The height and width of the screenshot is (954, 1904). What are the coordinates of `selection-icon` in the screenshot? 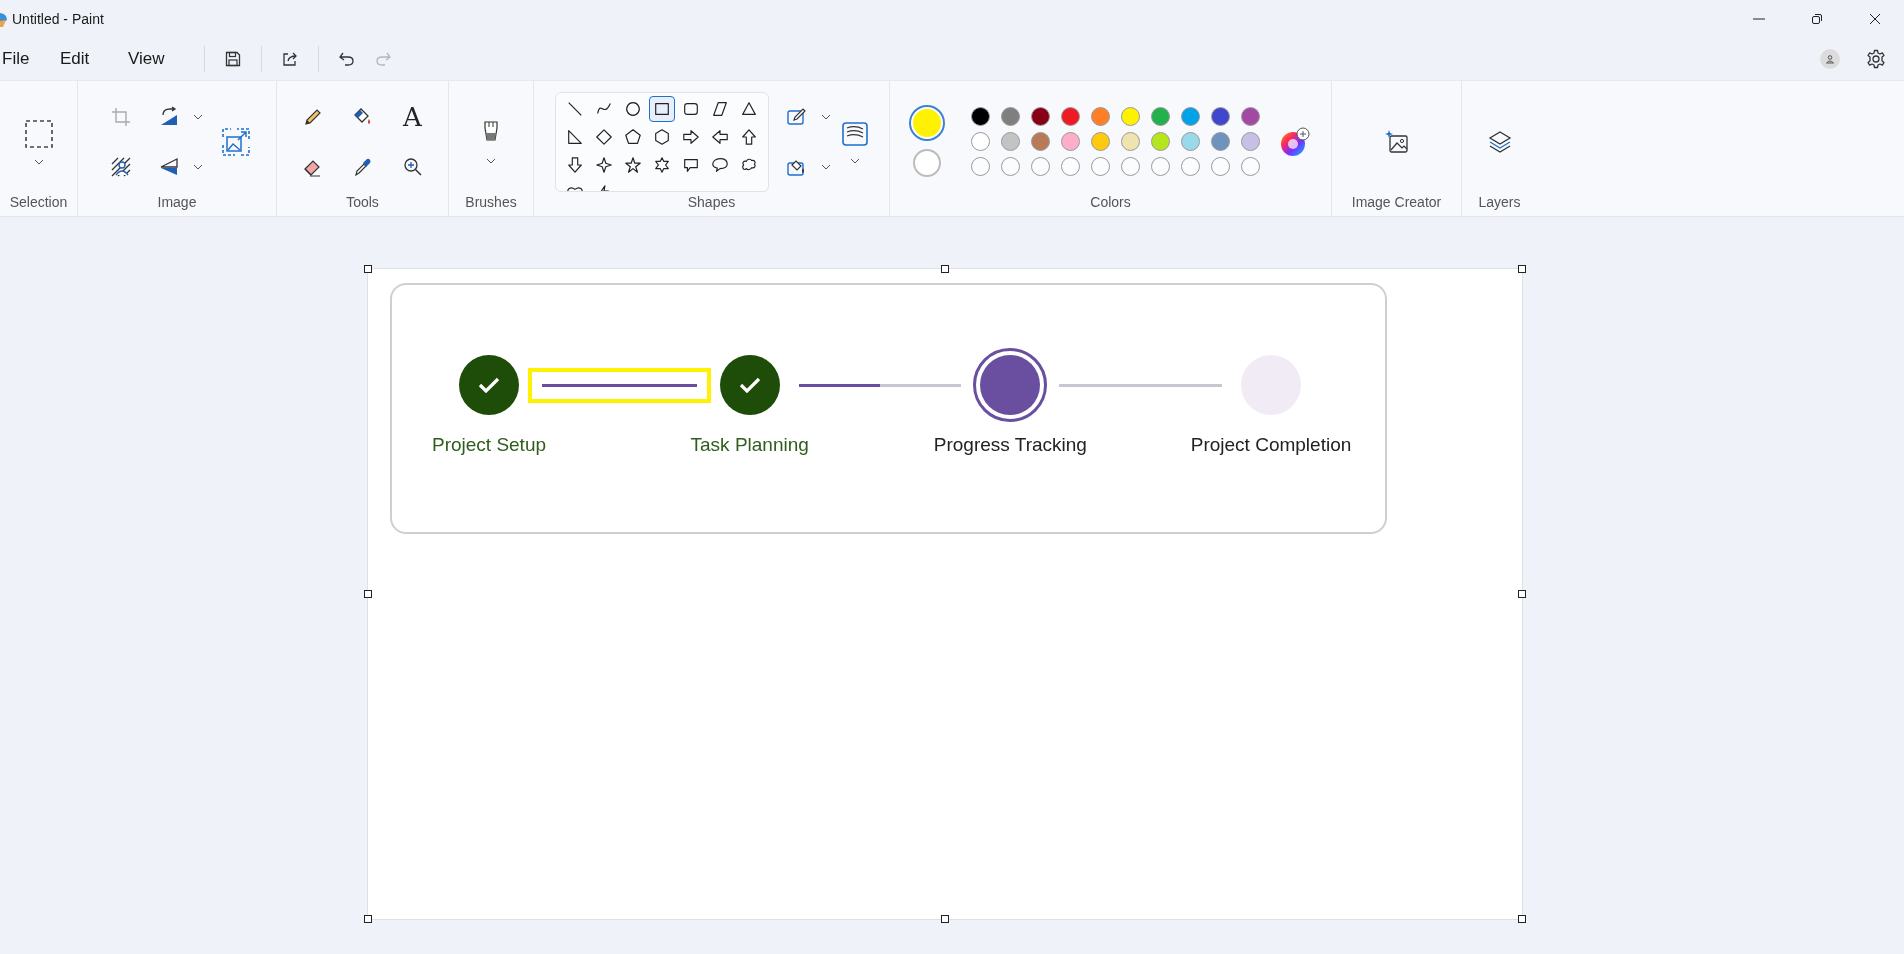 It's located at (38, 133).